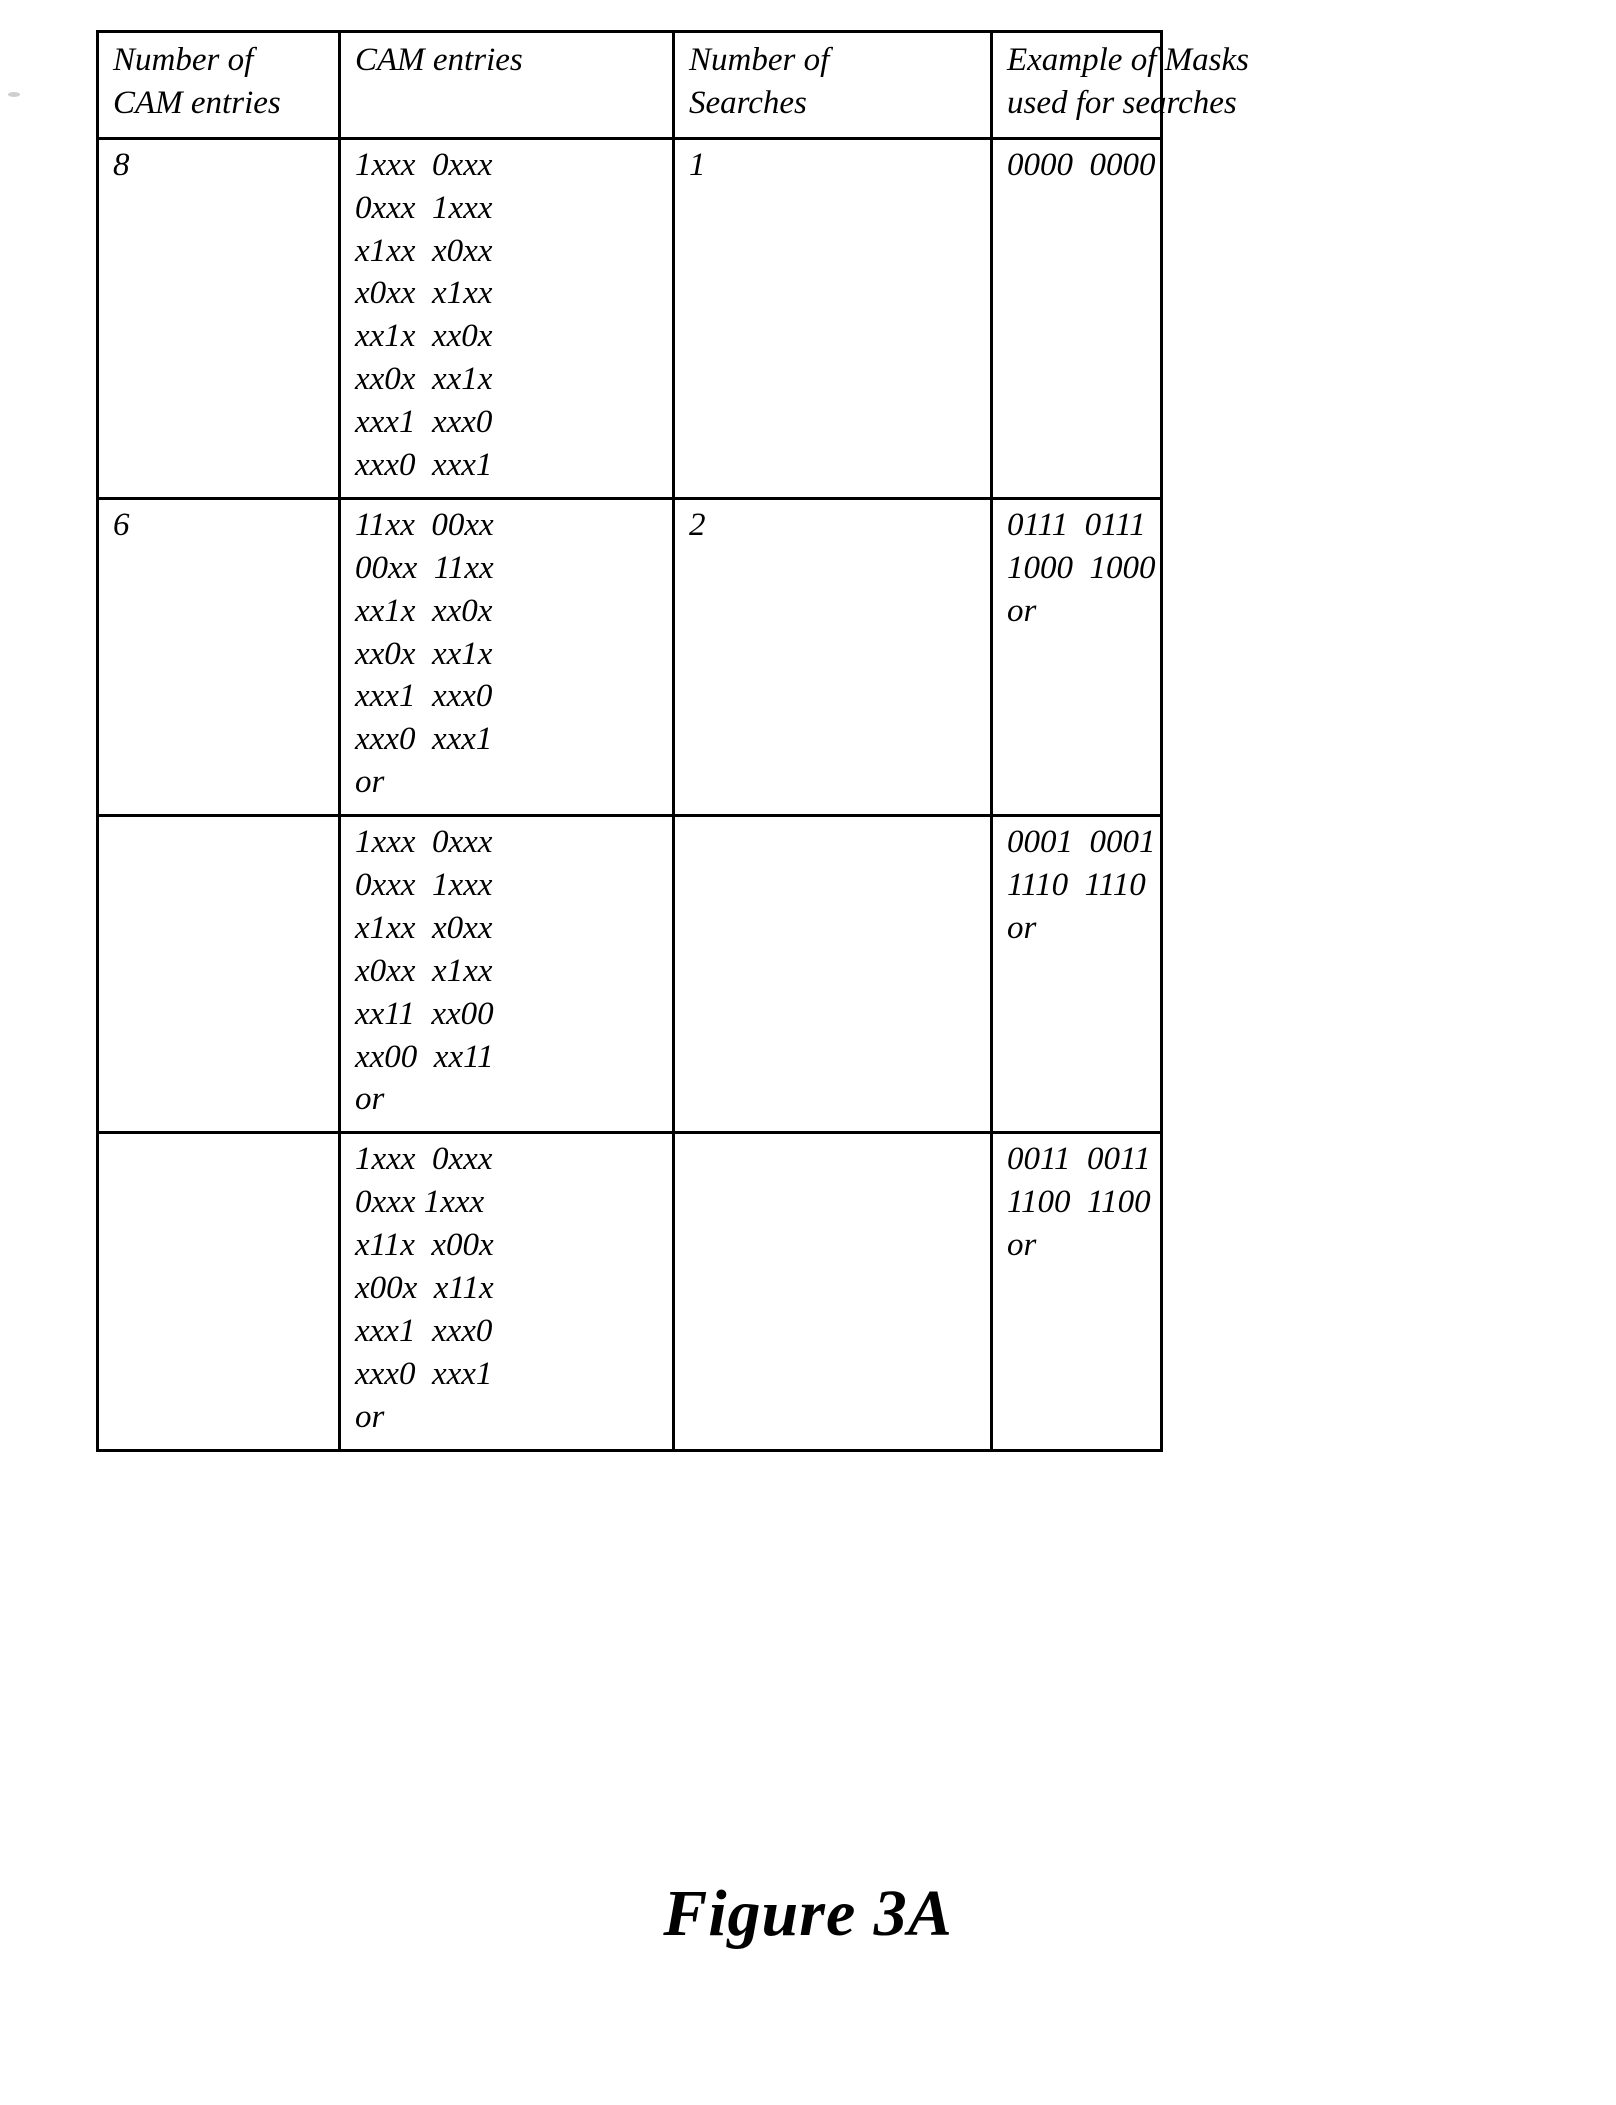  Describe the element at coordinates (1076, 318) in the screenshot. I see `cell-example-masks: 0000 0000` at that location.